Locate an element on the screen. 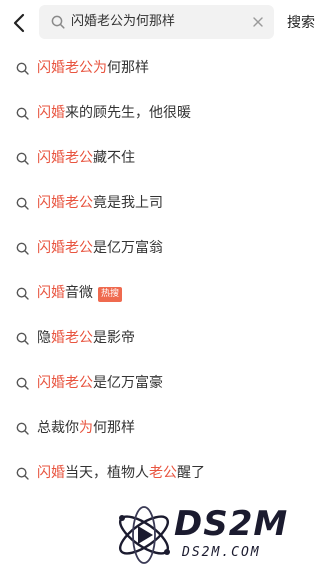 This screenshot has width=333, height=571. suggestion-item: 闪婚音微 热搜 is located at coordinates (166, 293).